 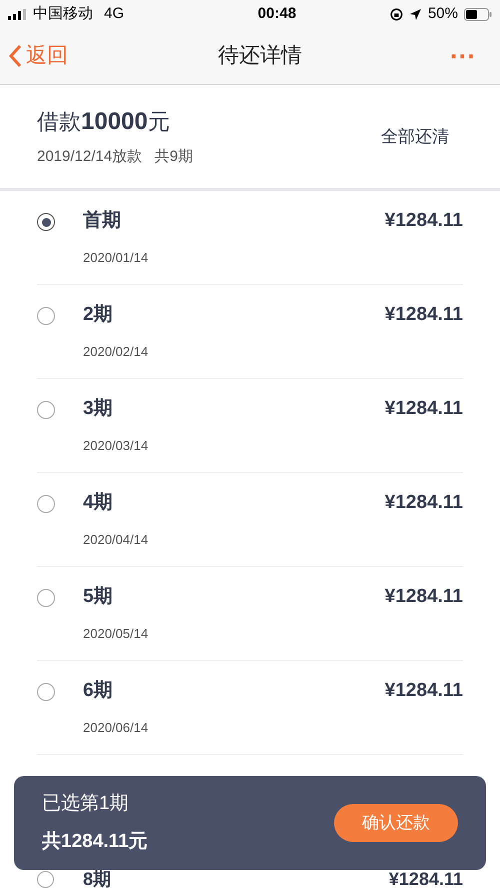 I want to click on installment-title: 首期, so click(x=102, y=221).